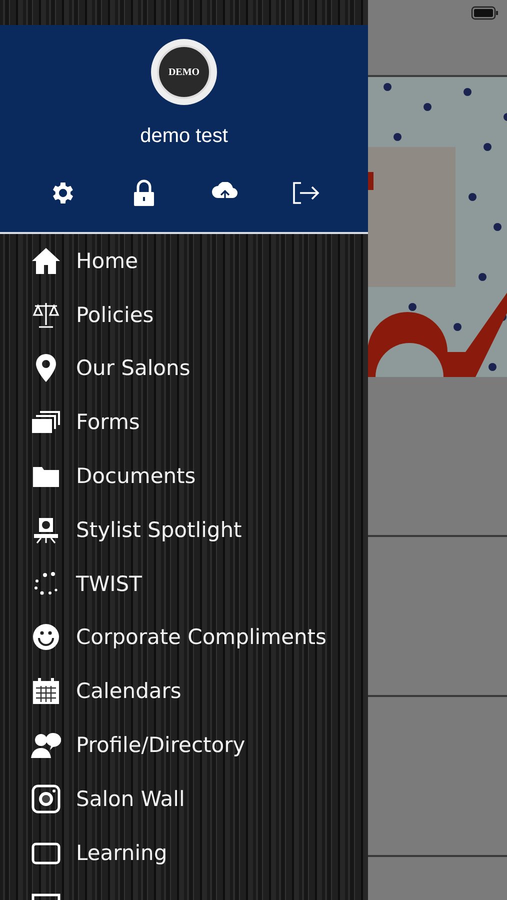  Describe the element at coordinates (306, 193) in the screenshot. I see `logout-icon` at that location.